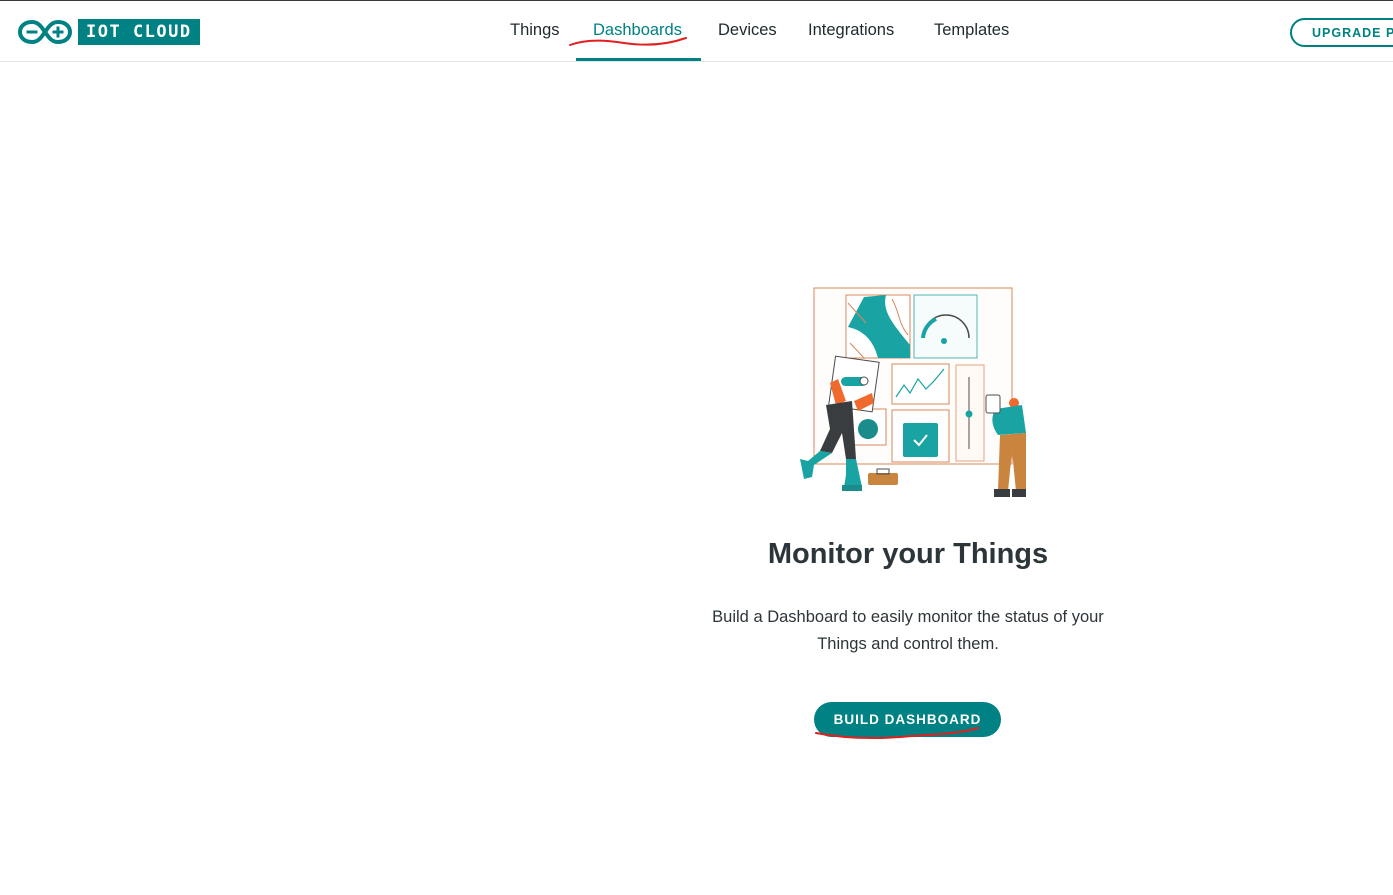 The width and height of the screenshot is (1393, 895). I want to click on nav-item-dashboards: Dashboards, so click(637, 30).